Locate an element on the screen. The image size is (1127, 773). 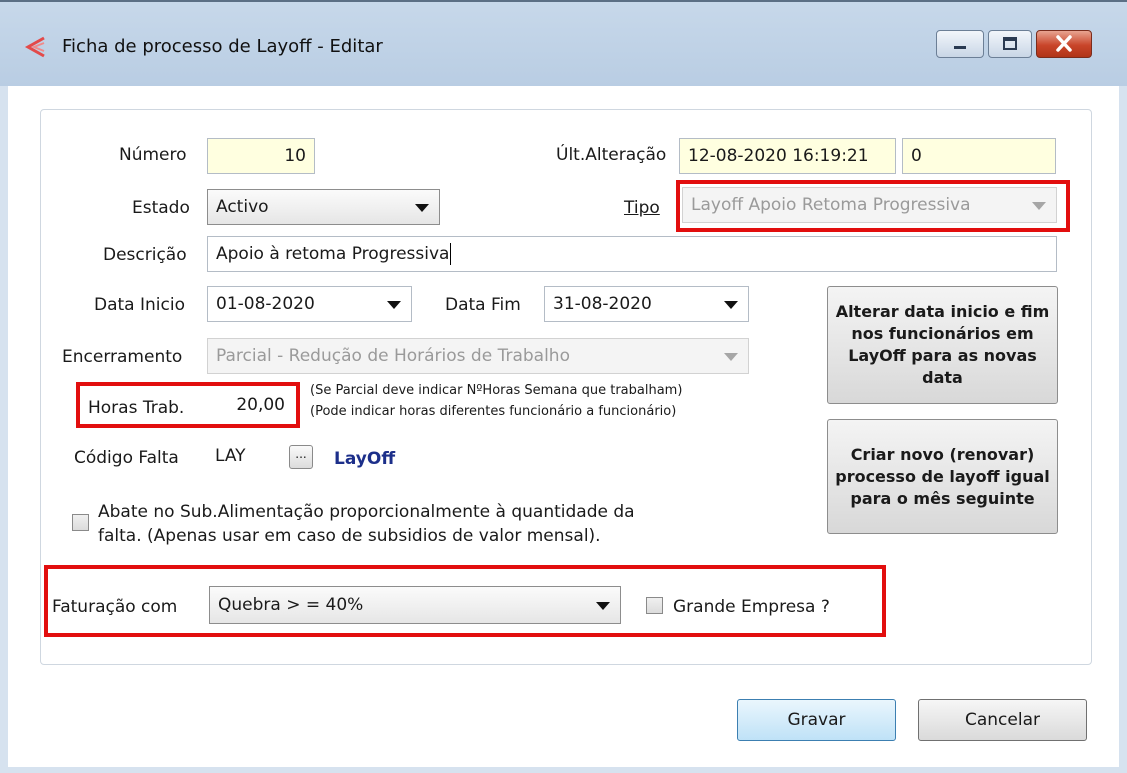
tipo-label: Tipo is located at coordinates (642, 208).